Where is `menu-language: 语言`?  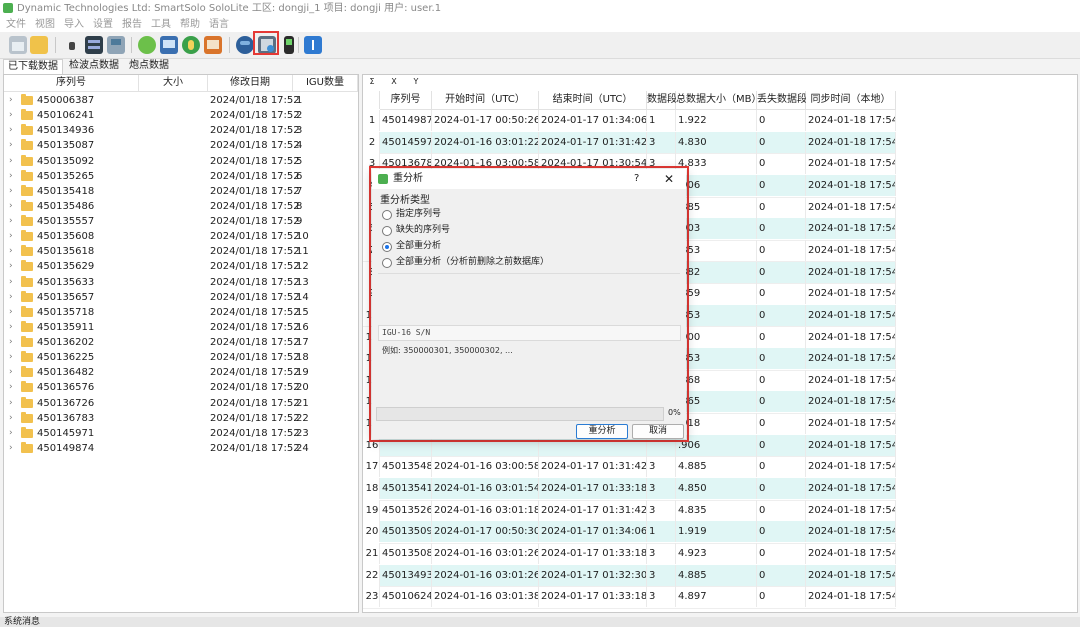
menu-language: 语言 is located at coordinates (219, 24).